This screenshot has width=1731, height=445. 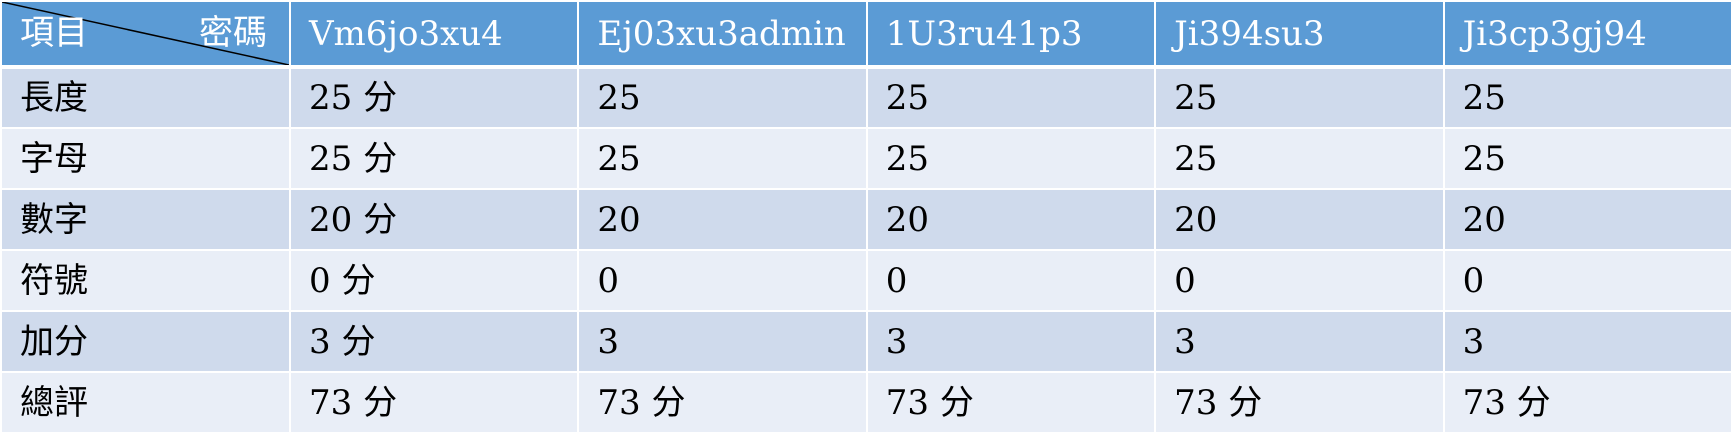 I want to click on table-row: 字母 25 分 25 25 25 25, so click(x=865, y=158).